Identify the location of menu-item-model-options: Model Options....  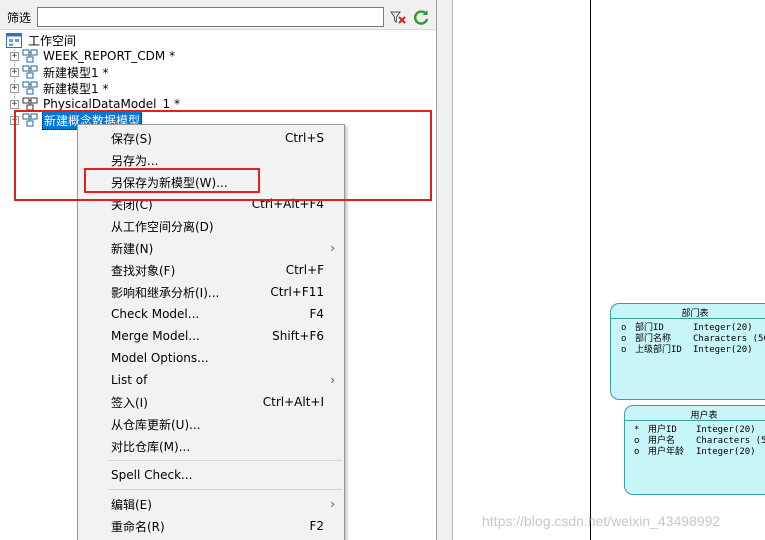
(211, 358).